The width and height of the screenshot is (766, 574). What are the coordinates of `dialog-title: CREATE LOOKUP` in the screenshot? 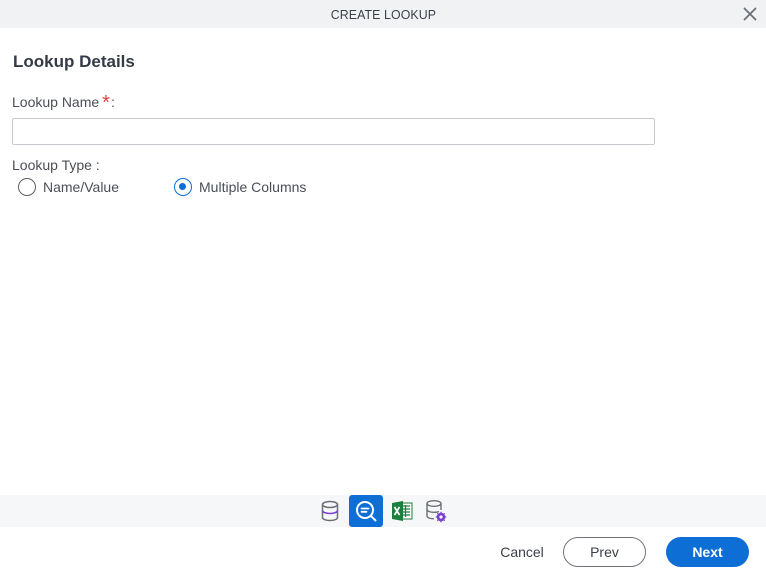 It's located at (383, 14).